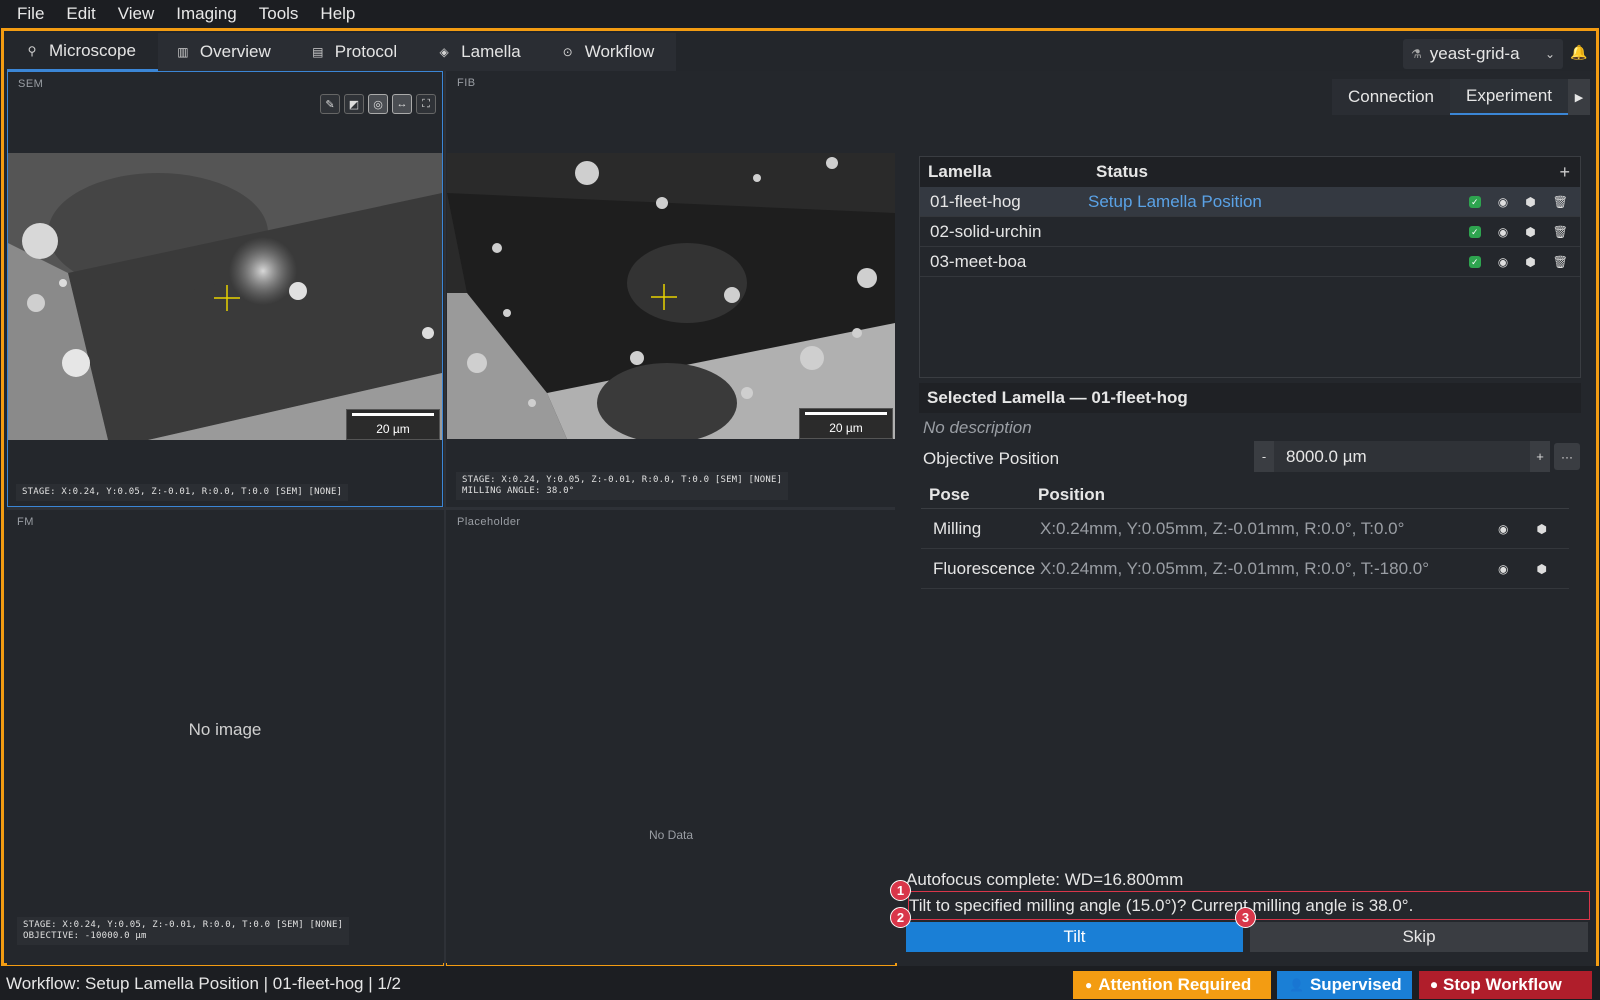 This screenshot has height=1000, width=1600. Describe the element at coordinates (957, 528) in the screenshot. I see `pose-name: Milling` at that location.